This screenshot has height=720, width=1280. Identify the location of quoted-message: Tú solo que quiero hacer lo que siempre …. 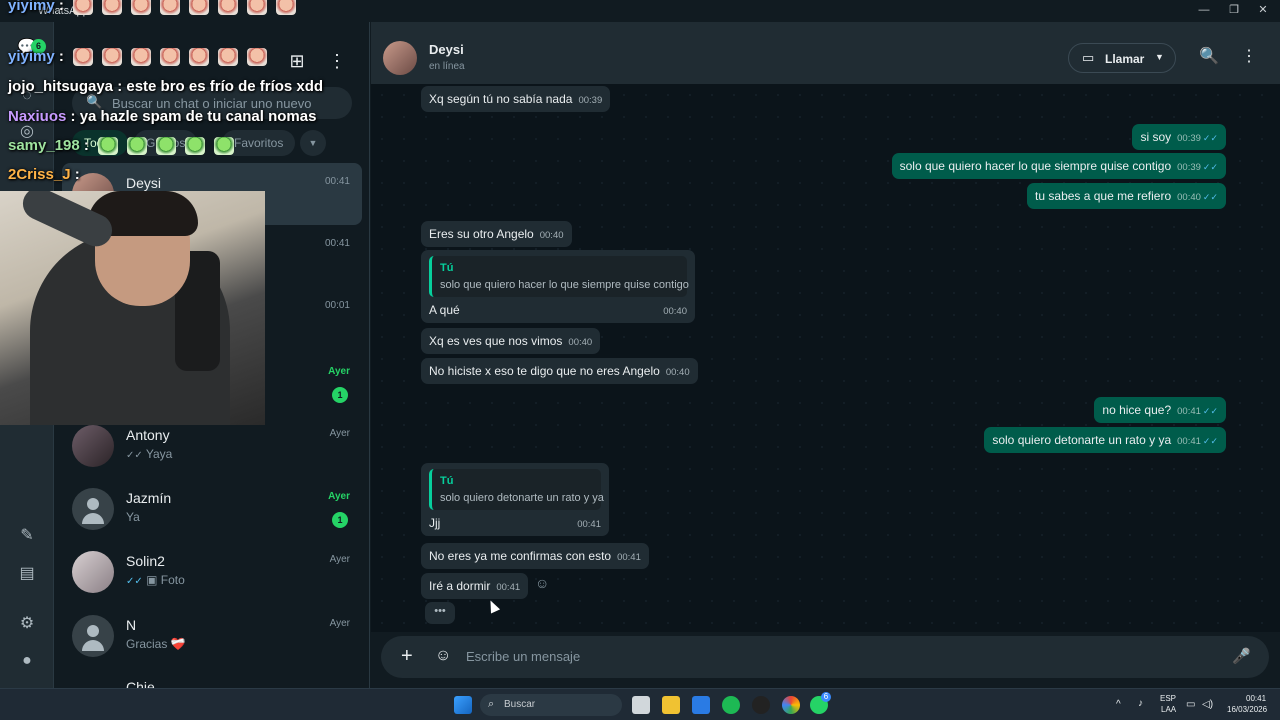
(559, 276).